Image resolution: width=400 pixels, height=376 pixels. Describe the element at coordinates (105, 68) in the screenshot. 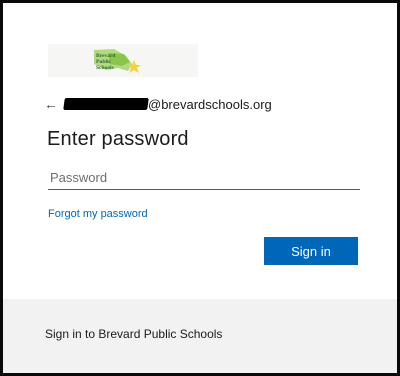

I see `svg-text: Schools` at that location.